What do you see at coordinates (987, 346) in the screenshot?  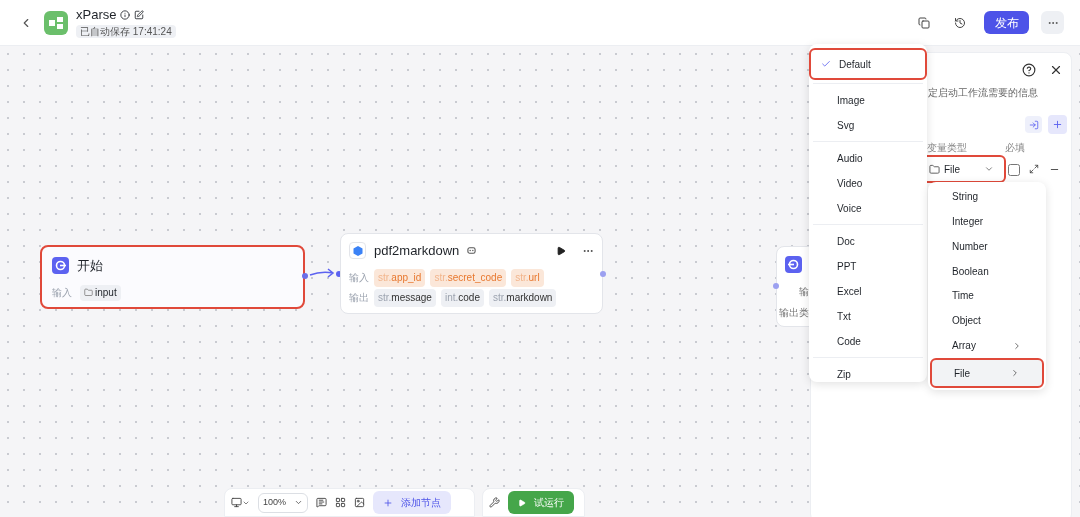 I see `menu-item: Array` at bounding box center [987, 346].